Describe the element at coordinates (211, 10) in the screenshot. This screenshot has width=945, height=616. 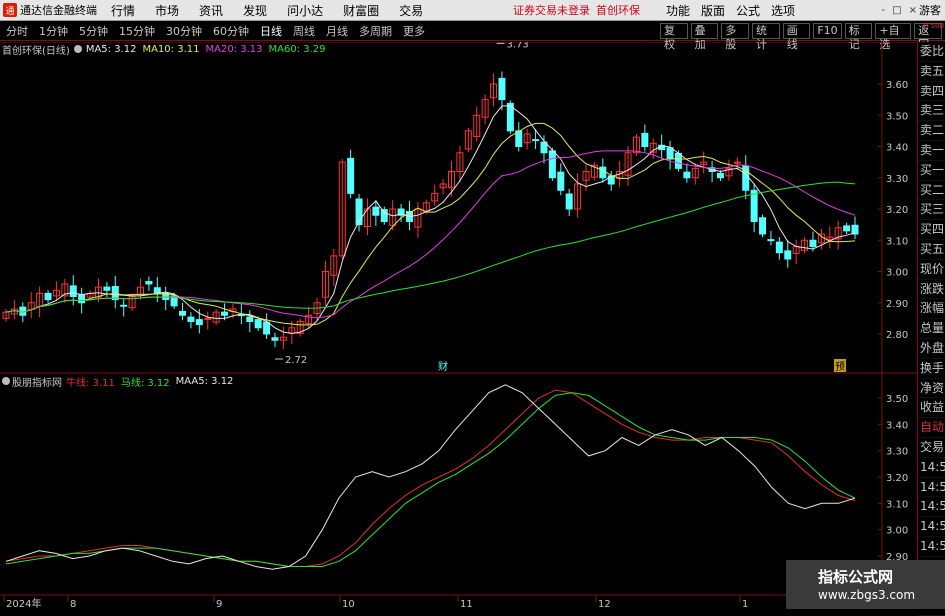
I see `menu-item-news: 资讯` at that location.